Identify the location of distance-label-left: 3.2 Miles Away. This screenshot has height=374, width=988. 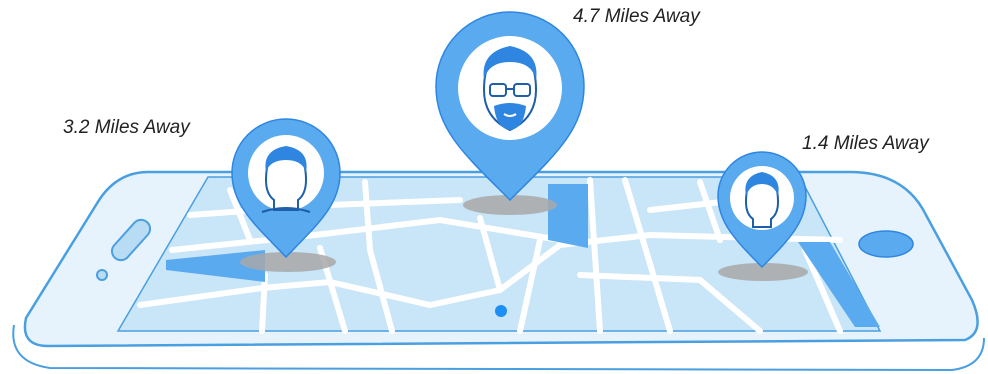
(126, 127).